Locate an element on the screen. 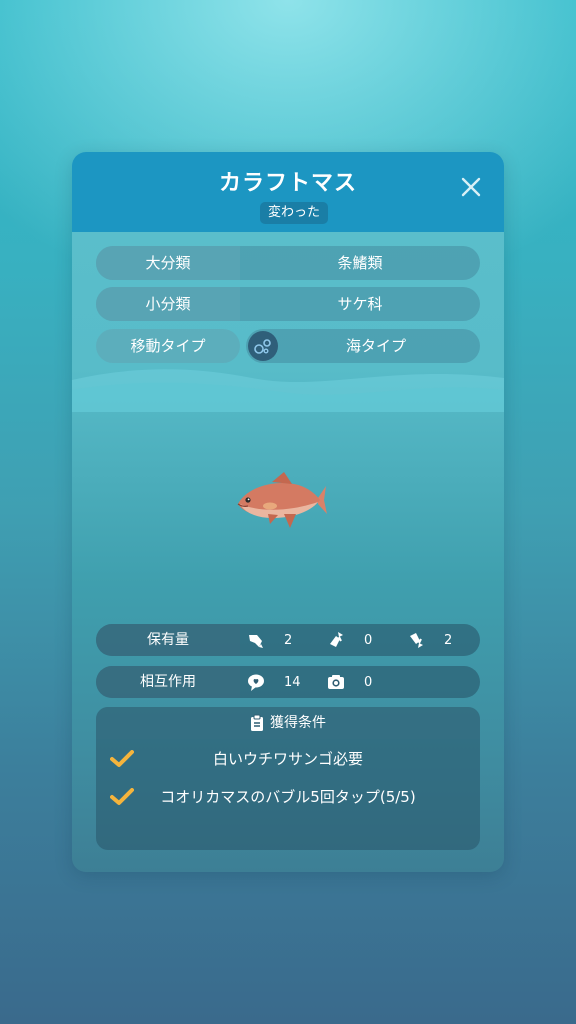 The height and width of the screenshot is (1024, 576). minor-class-row: 小分類 サケ科 is located at coordinates (288, 304).